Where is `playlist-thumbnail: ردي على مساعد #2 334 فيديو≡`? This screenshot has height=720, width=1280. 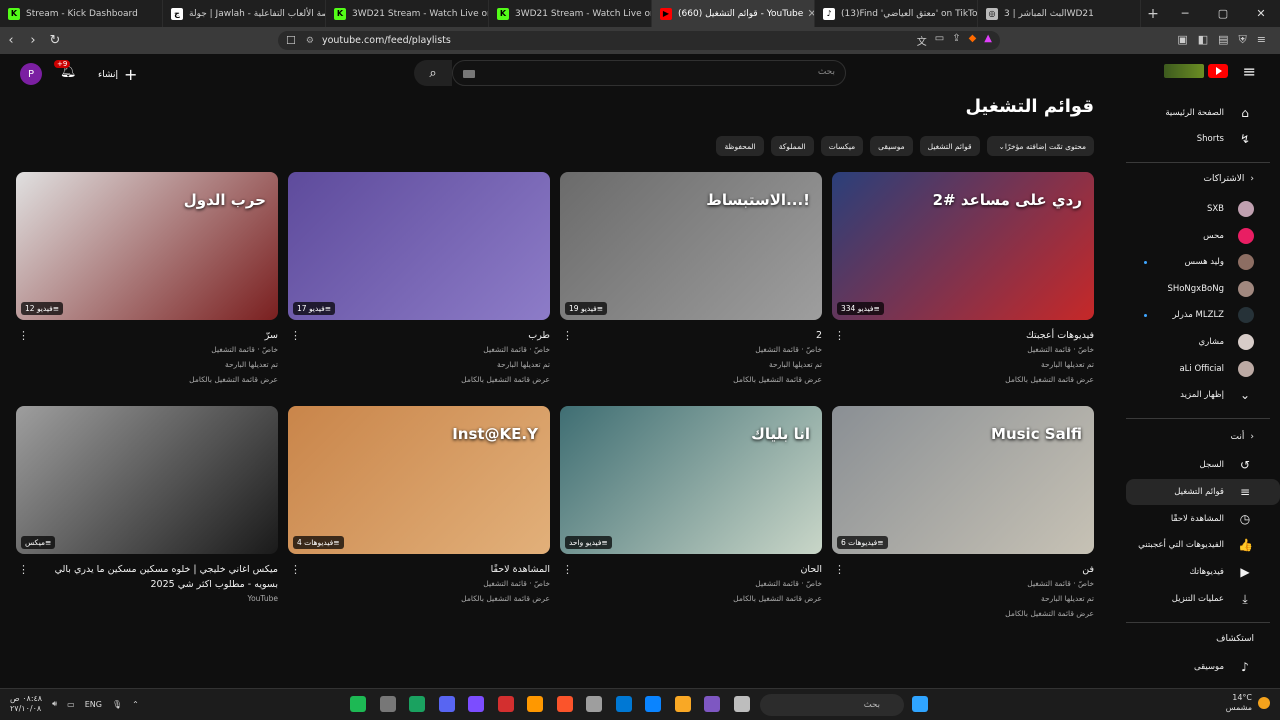
playlist-thumbnail: ردي على مساعد #2 334 فيديو≡ is located at coordinates (963, 246).